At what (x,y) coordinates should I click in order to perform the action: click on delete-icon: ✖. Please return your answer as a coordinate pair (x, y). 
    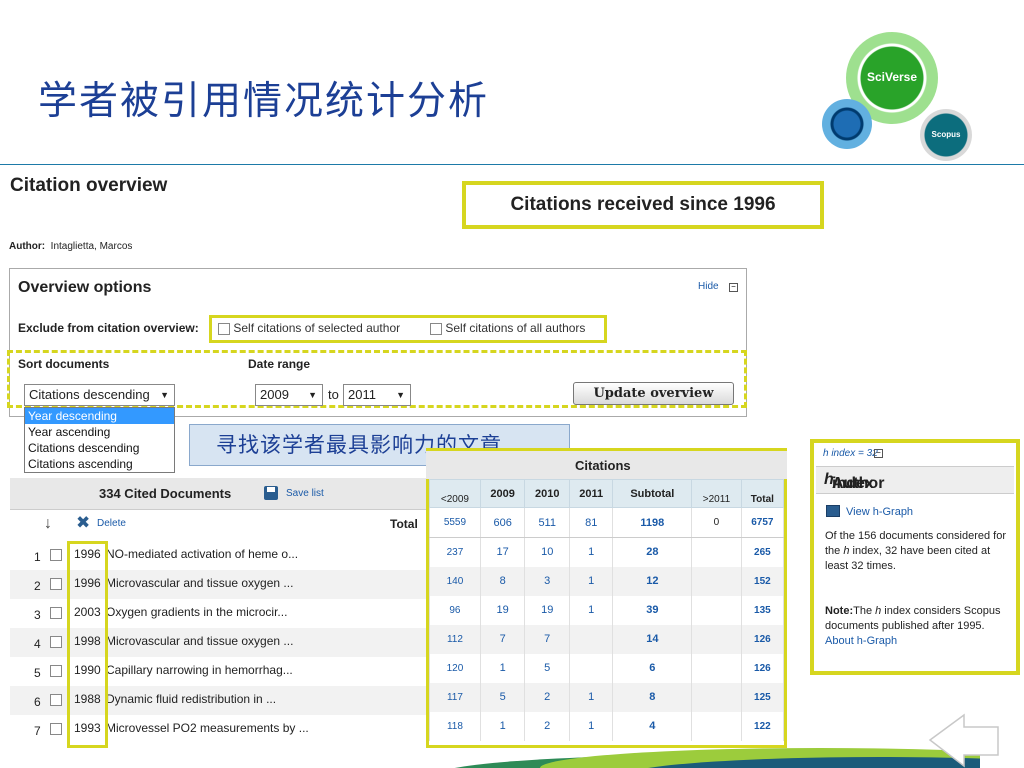
    Looking at the image, I should click on (83, 523).